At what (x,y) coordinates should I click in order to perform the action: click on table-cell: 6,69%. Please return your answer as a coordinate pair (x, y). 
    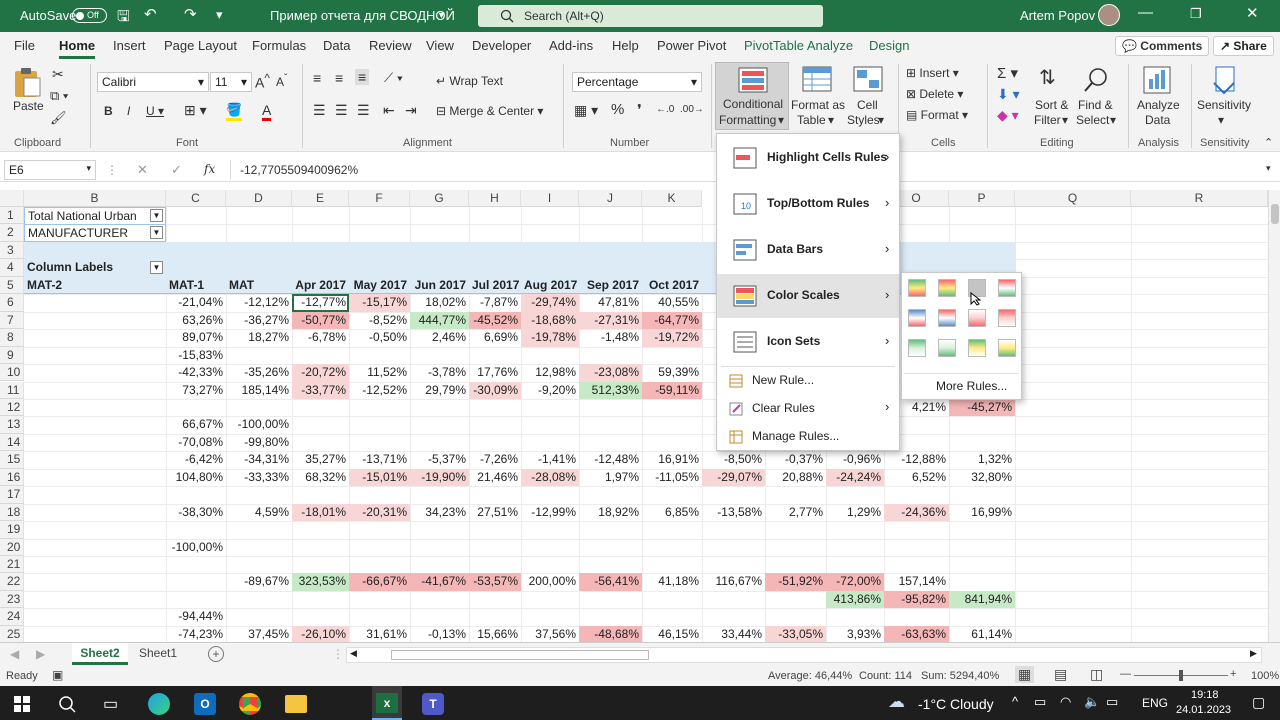
    Looking at the image, I should click on (495, 338).